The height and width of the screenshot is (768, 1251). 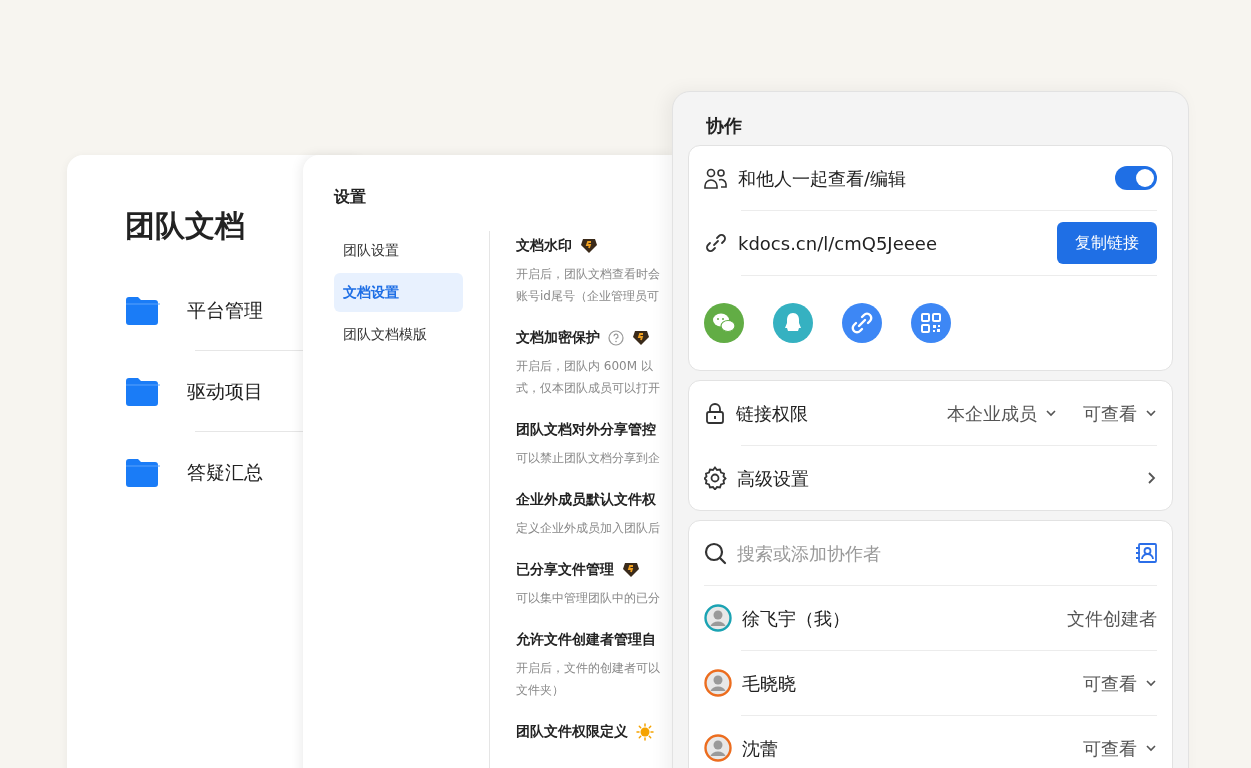 I want to click on setting-title: 文档水印, so click(x=544, y=245).